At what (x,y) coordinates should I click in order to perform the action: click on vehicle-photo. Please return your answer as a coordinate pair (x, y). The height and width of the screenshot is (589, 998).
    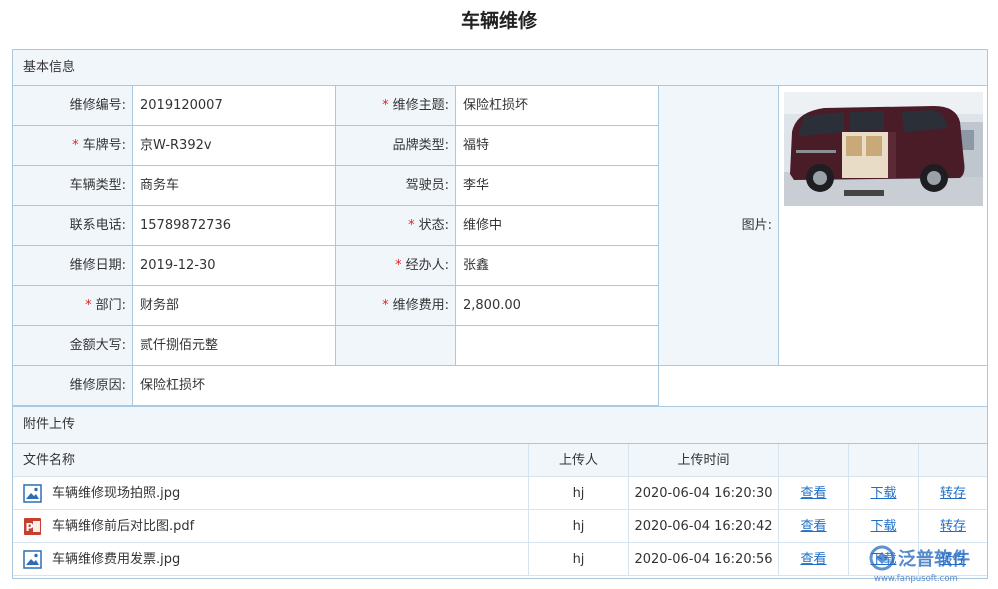
    Looking at the image, I should click on (883, 149).